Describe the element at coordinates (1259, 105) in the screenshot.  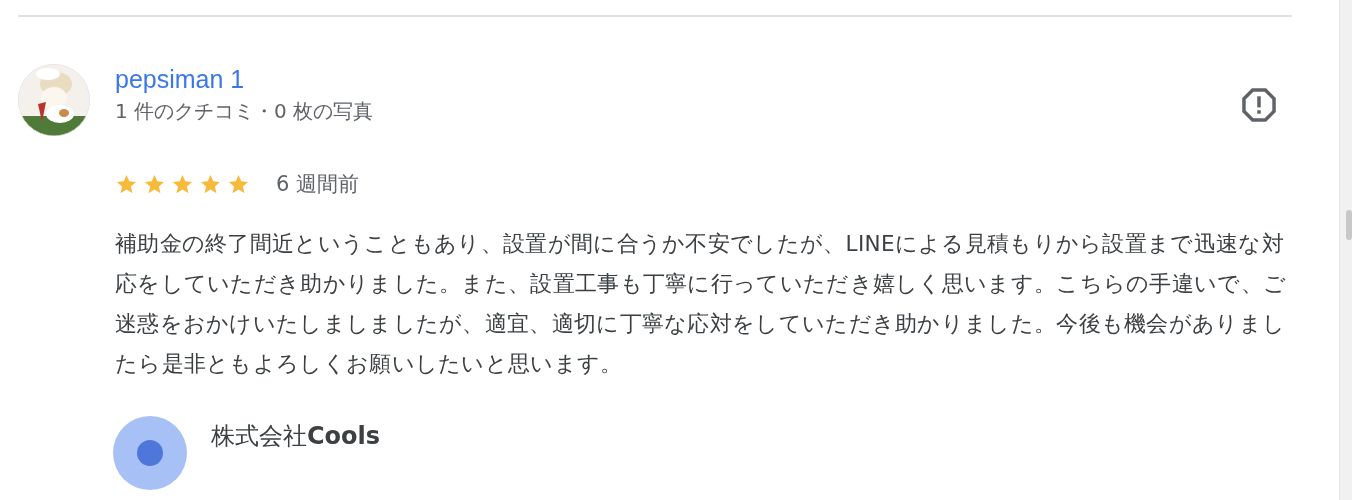
I see `report-icon` at that location.